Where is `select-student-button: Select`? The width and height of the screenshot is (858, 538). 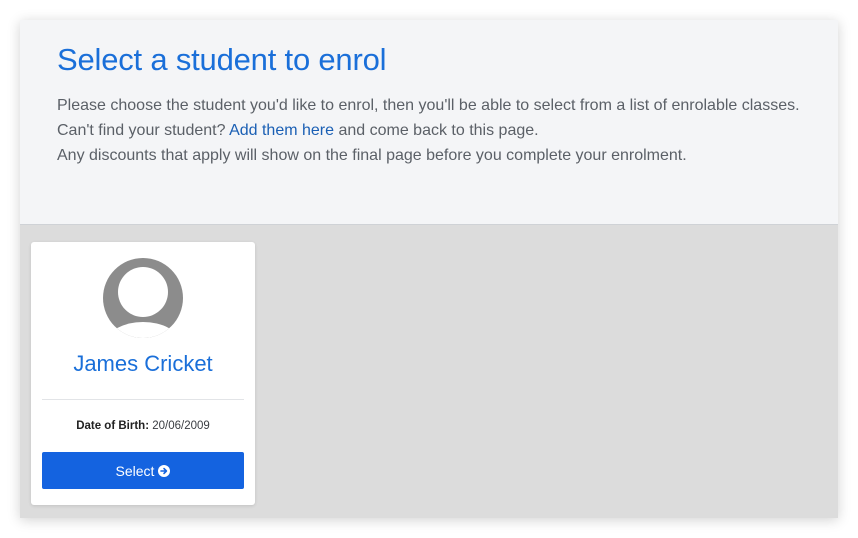 select-student-button: Select is located at coordinates (143, 470).